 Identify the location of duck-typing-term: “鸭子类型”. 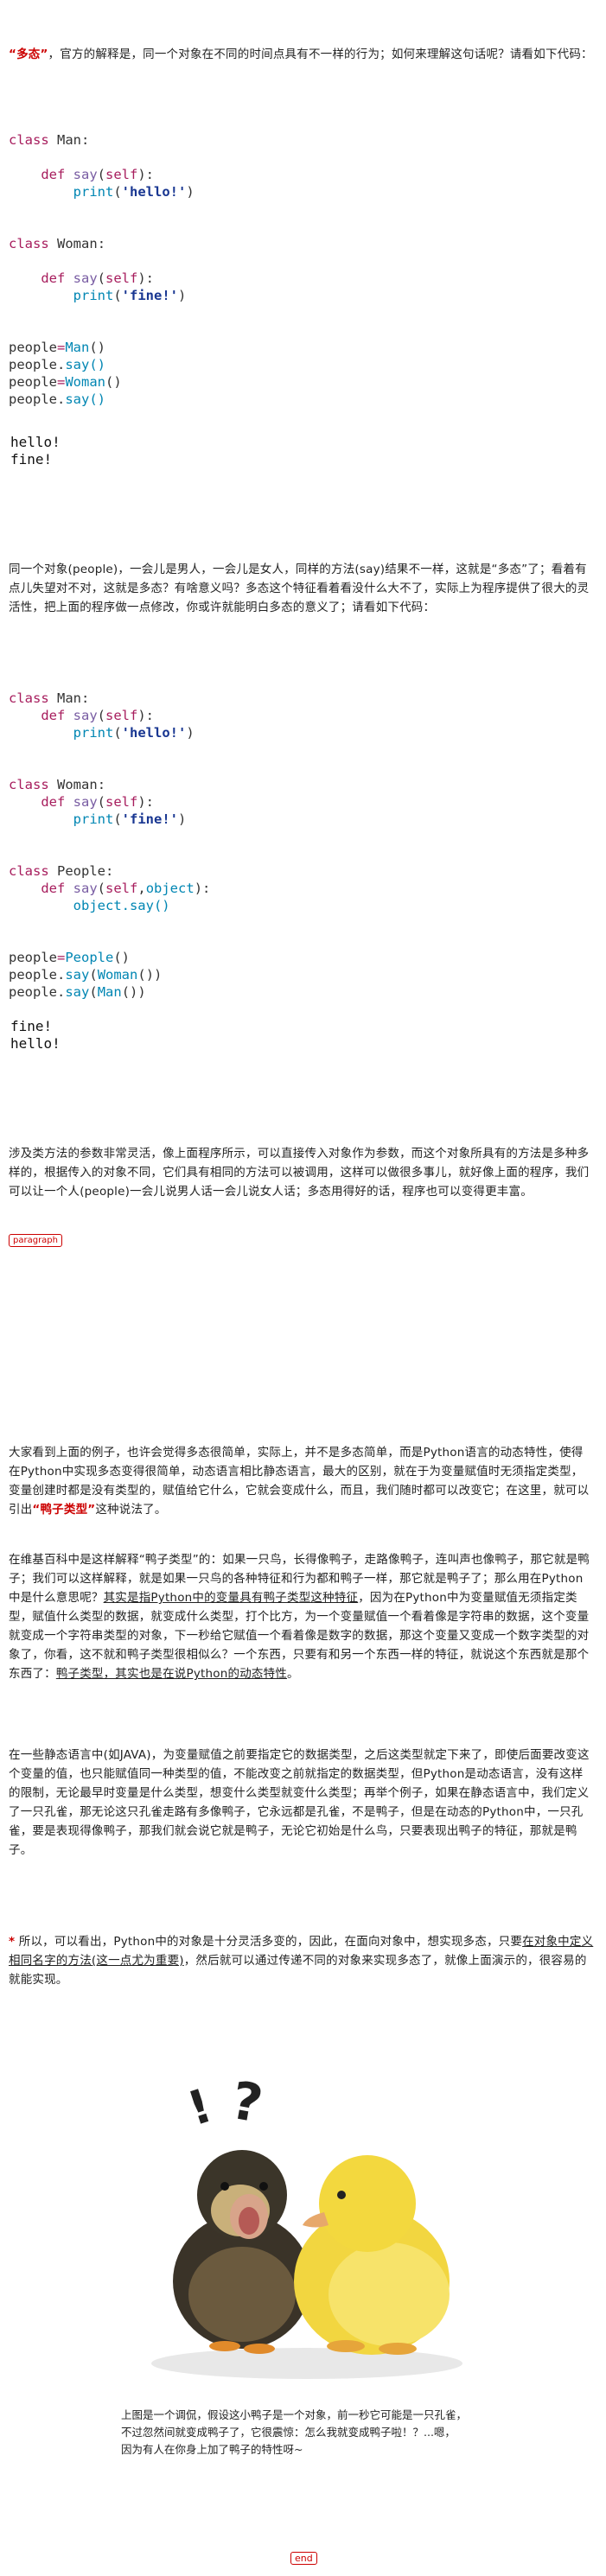
(64, 1510).